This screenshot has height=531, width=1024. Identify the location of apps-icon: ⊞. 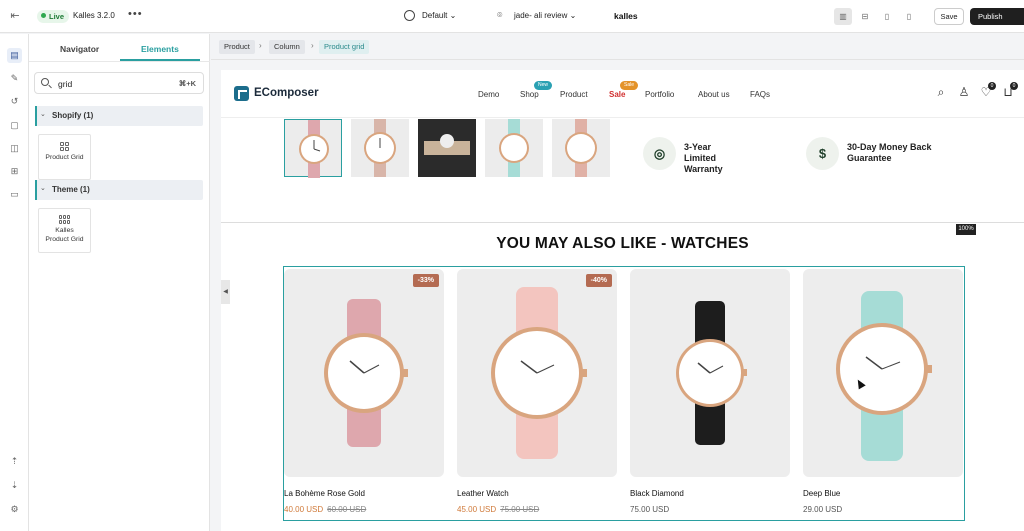
(14, 171).